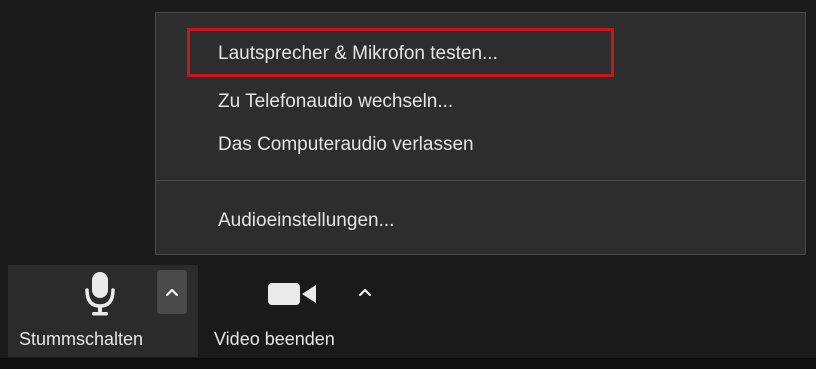 The image size is (816, 369). I want to click on video-options-caret-button, so click(365, 292).